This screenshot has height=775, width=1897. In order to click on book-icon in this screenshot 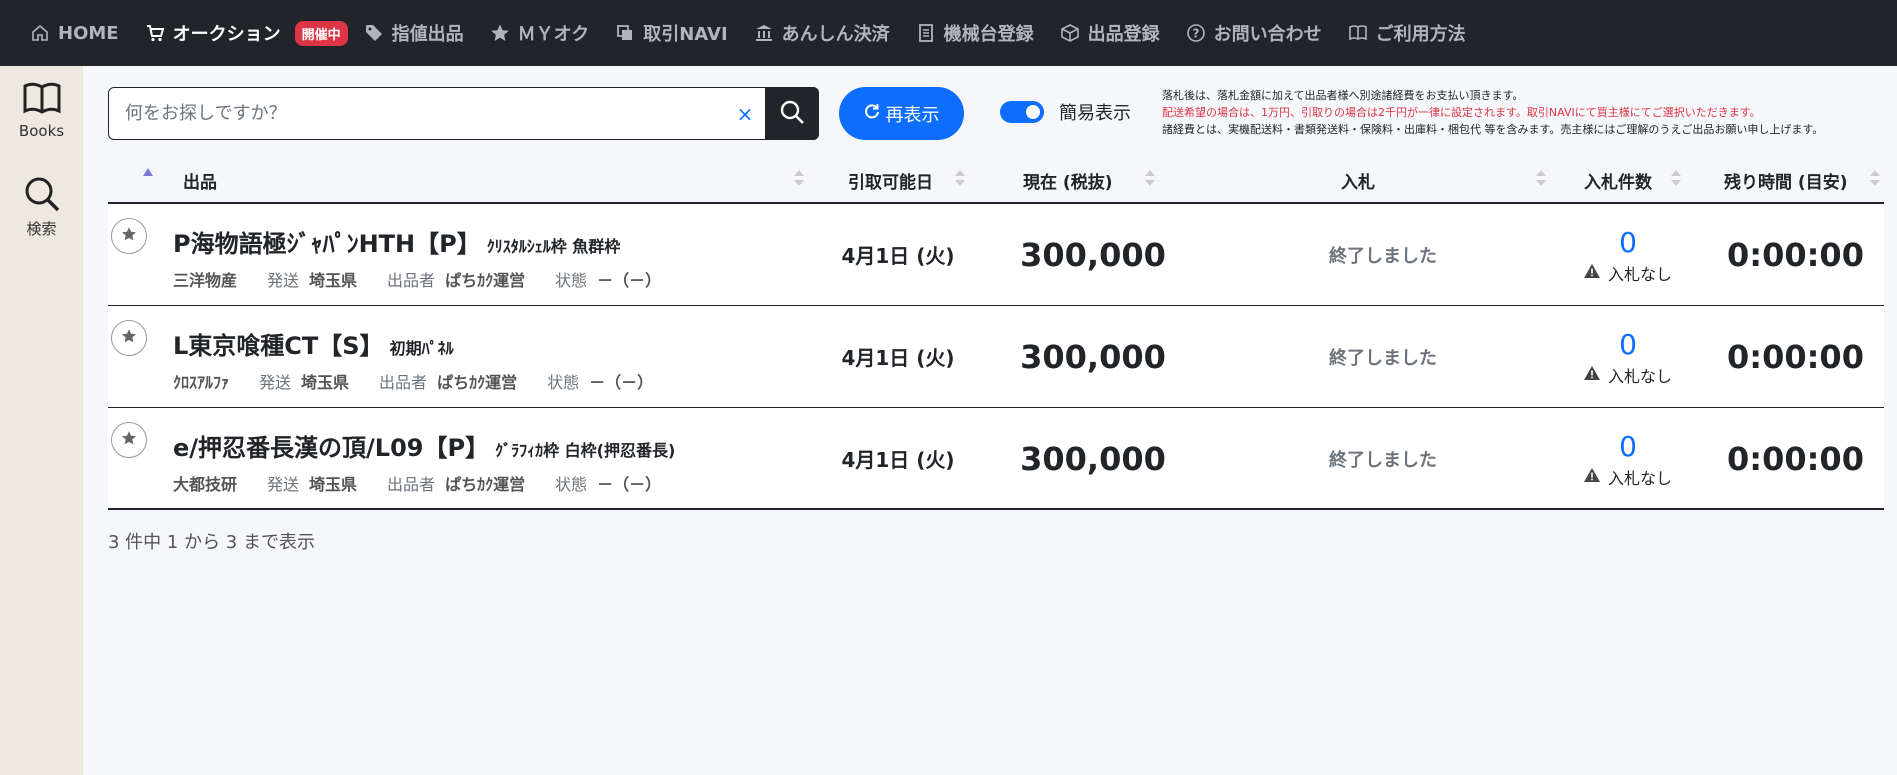, I will do `click(1362, 33)`.